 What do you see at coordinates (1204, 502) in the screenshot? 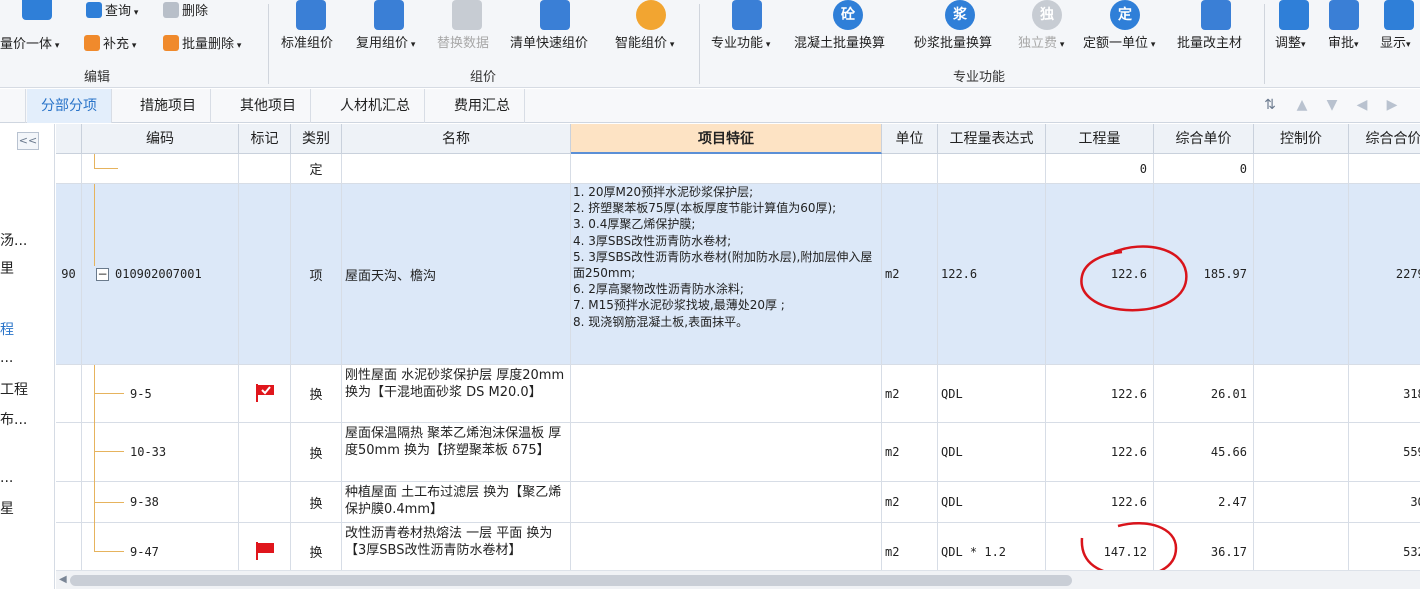
I see `unit-price-cell: 2.47` at bounding box center [1204, 502].